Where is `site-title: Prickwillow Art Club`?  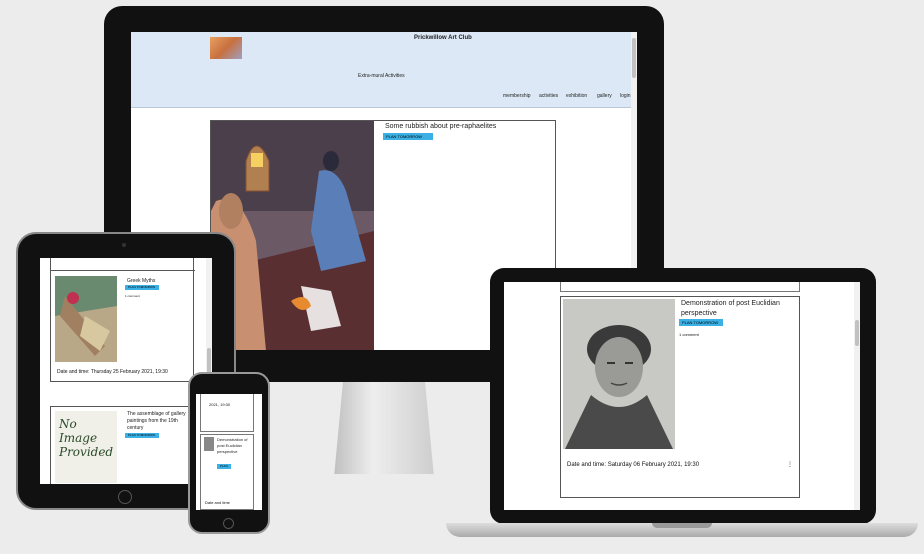
site-title: Prickwillow Art Club is located at coordinates (443, 38).